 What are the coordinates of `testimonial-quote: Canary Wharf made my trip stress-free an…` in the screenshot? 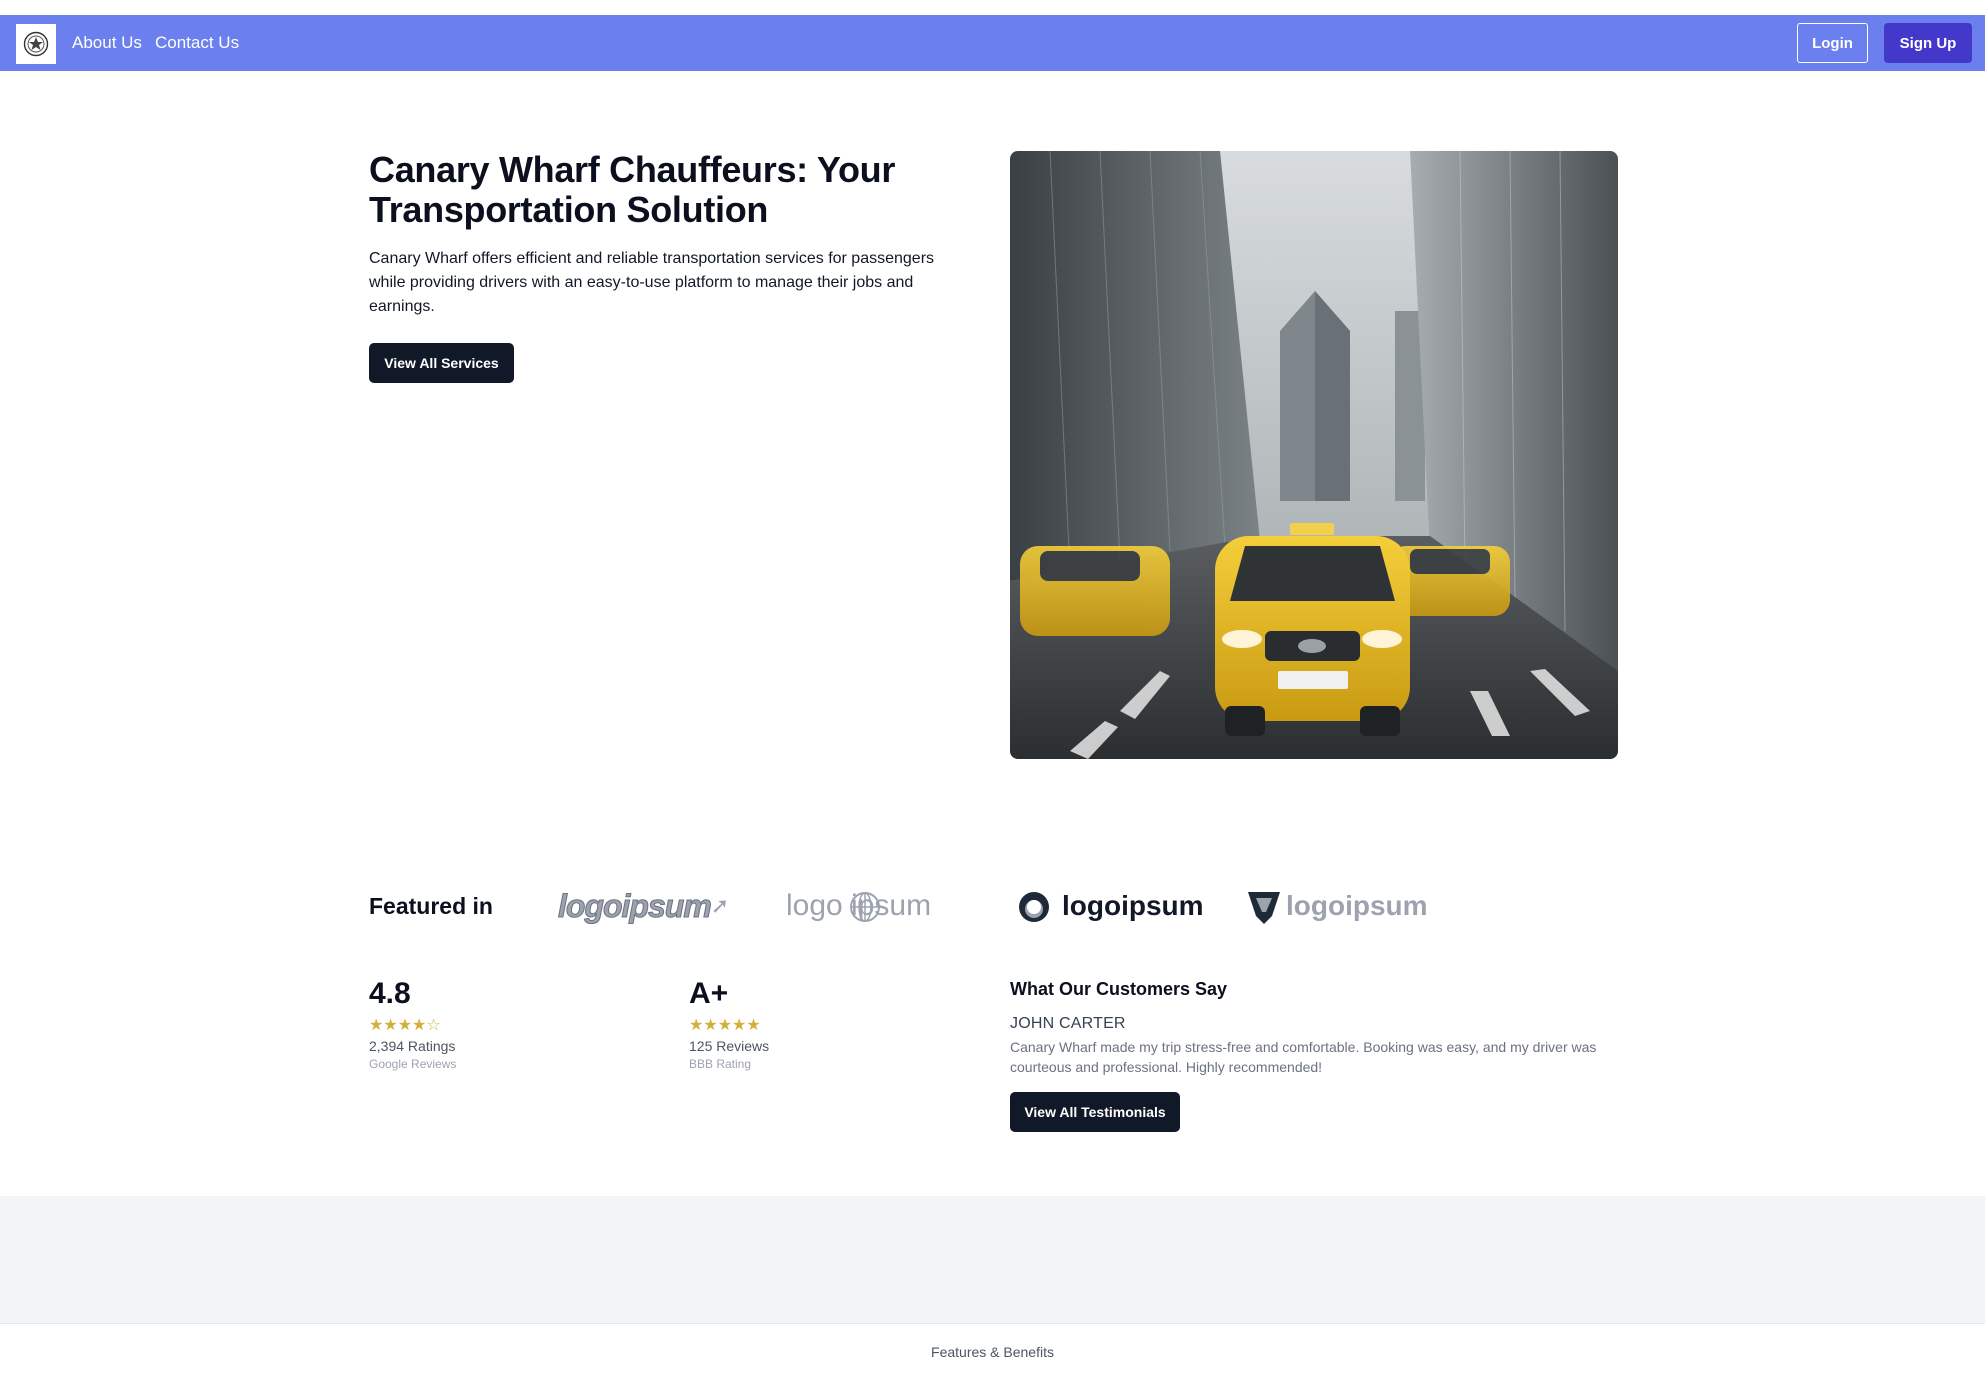 It's located at (1303, 1057).